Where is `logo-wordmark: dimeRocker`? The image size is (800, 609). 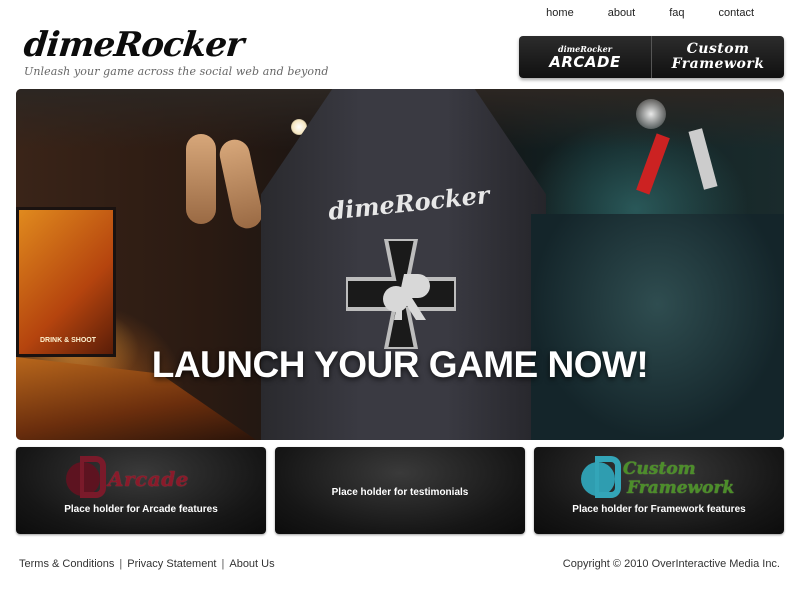
logo-wordmark: dimeRocker is located at coordinates (133, 45).